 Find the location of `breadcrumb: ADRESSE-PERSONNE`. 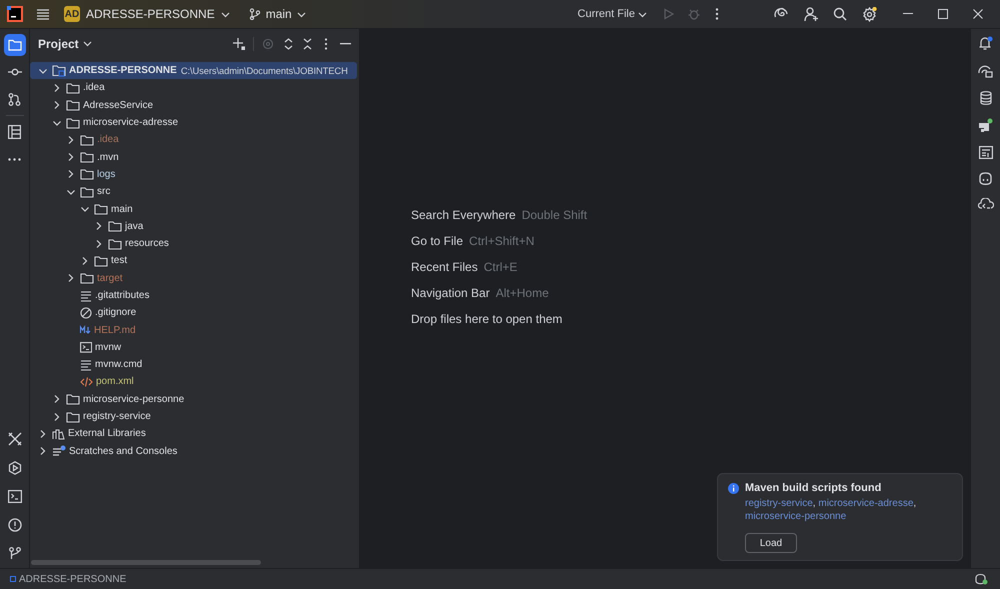

breadcrumb: ADRESSE-PERSONNE is located at coordinates (72, 579).